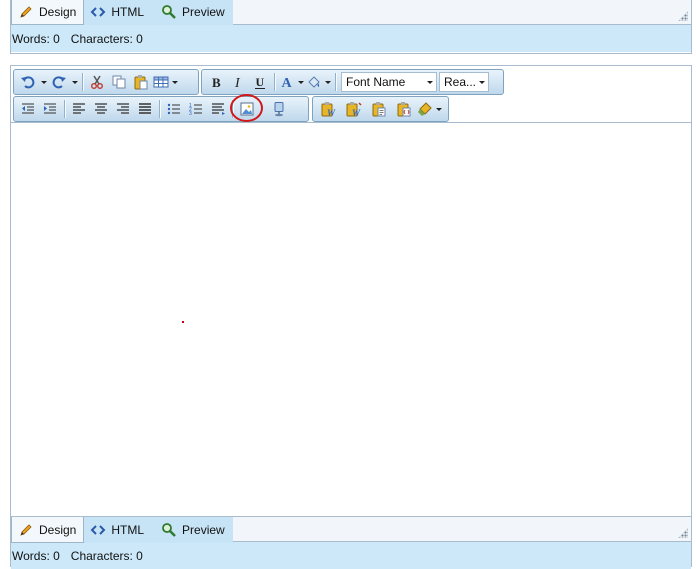 The width and height of the screenshot is (696, 569). I want to click on toolbar-area: B I U A Font Name Rea... 1 2 3 W W, so click(351, 94).